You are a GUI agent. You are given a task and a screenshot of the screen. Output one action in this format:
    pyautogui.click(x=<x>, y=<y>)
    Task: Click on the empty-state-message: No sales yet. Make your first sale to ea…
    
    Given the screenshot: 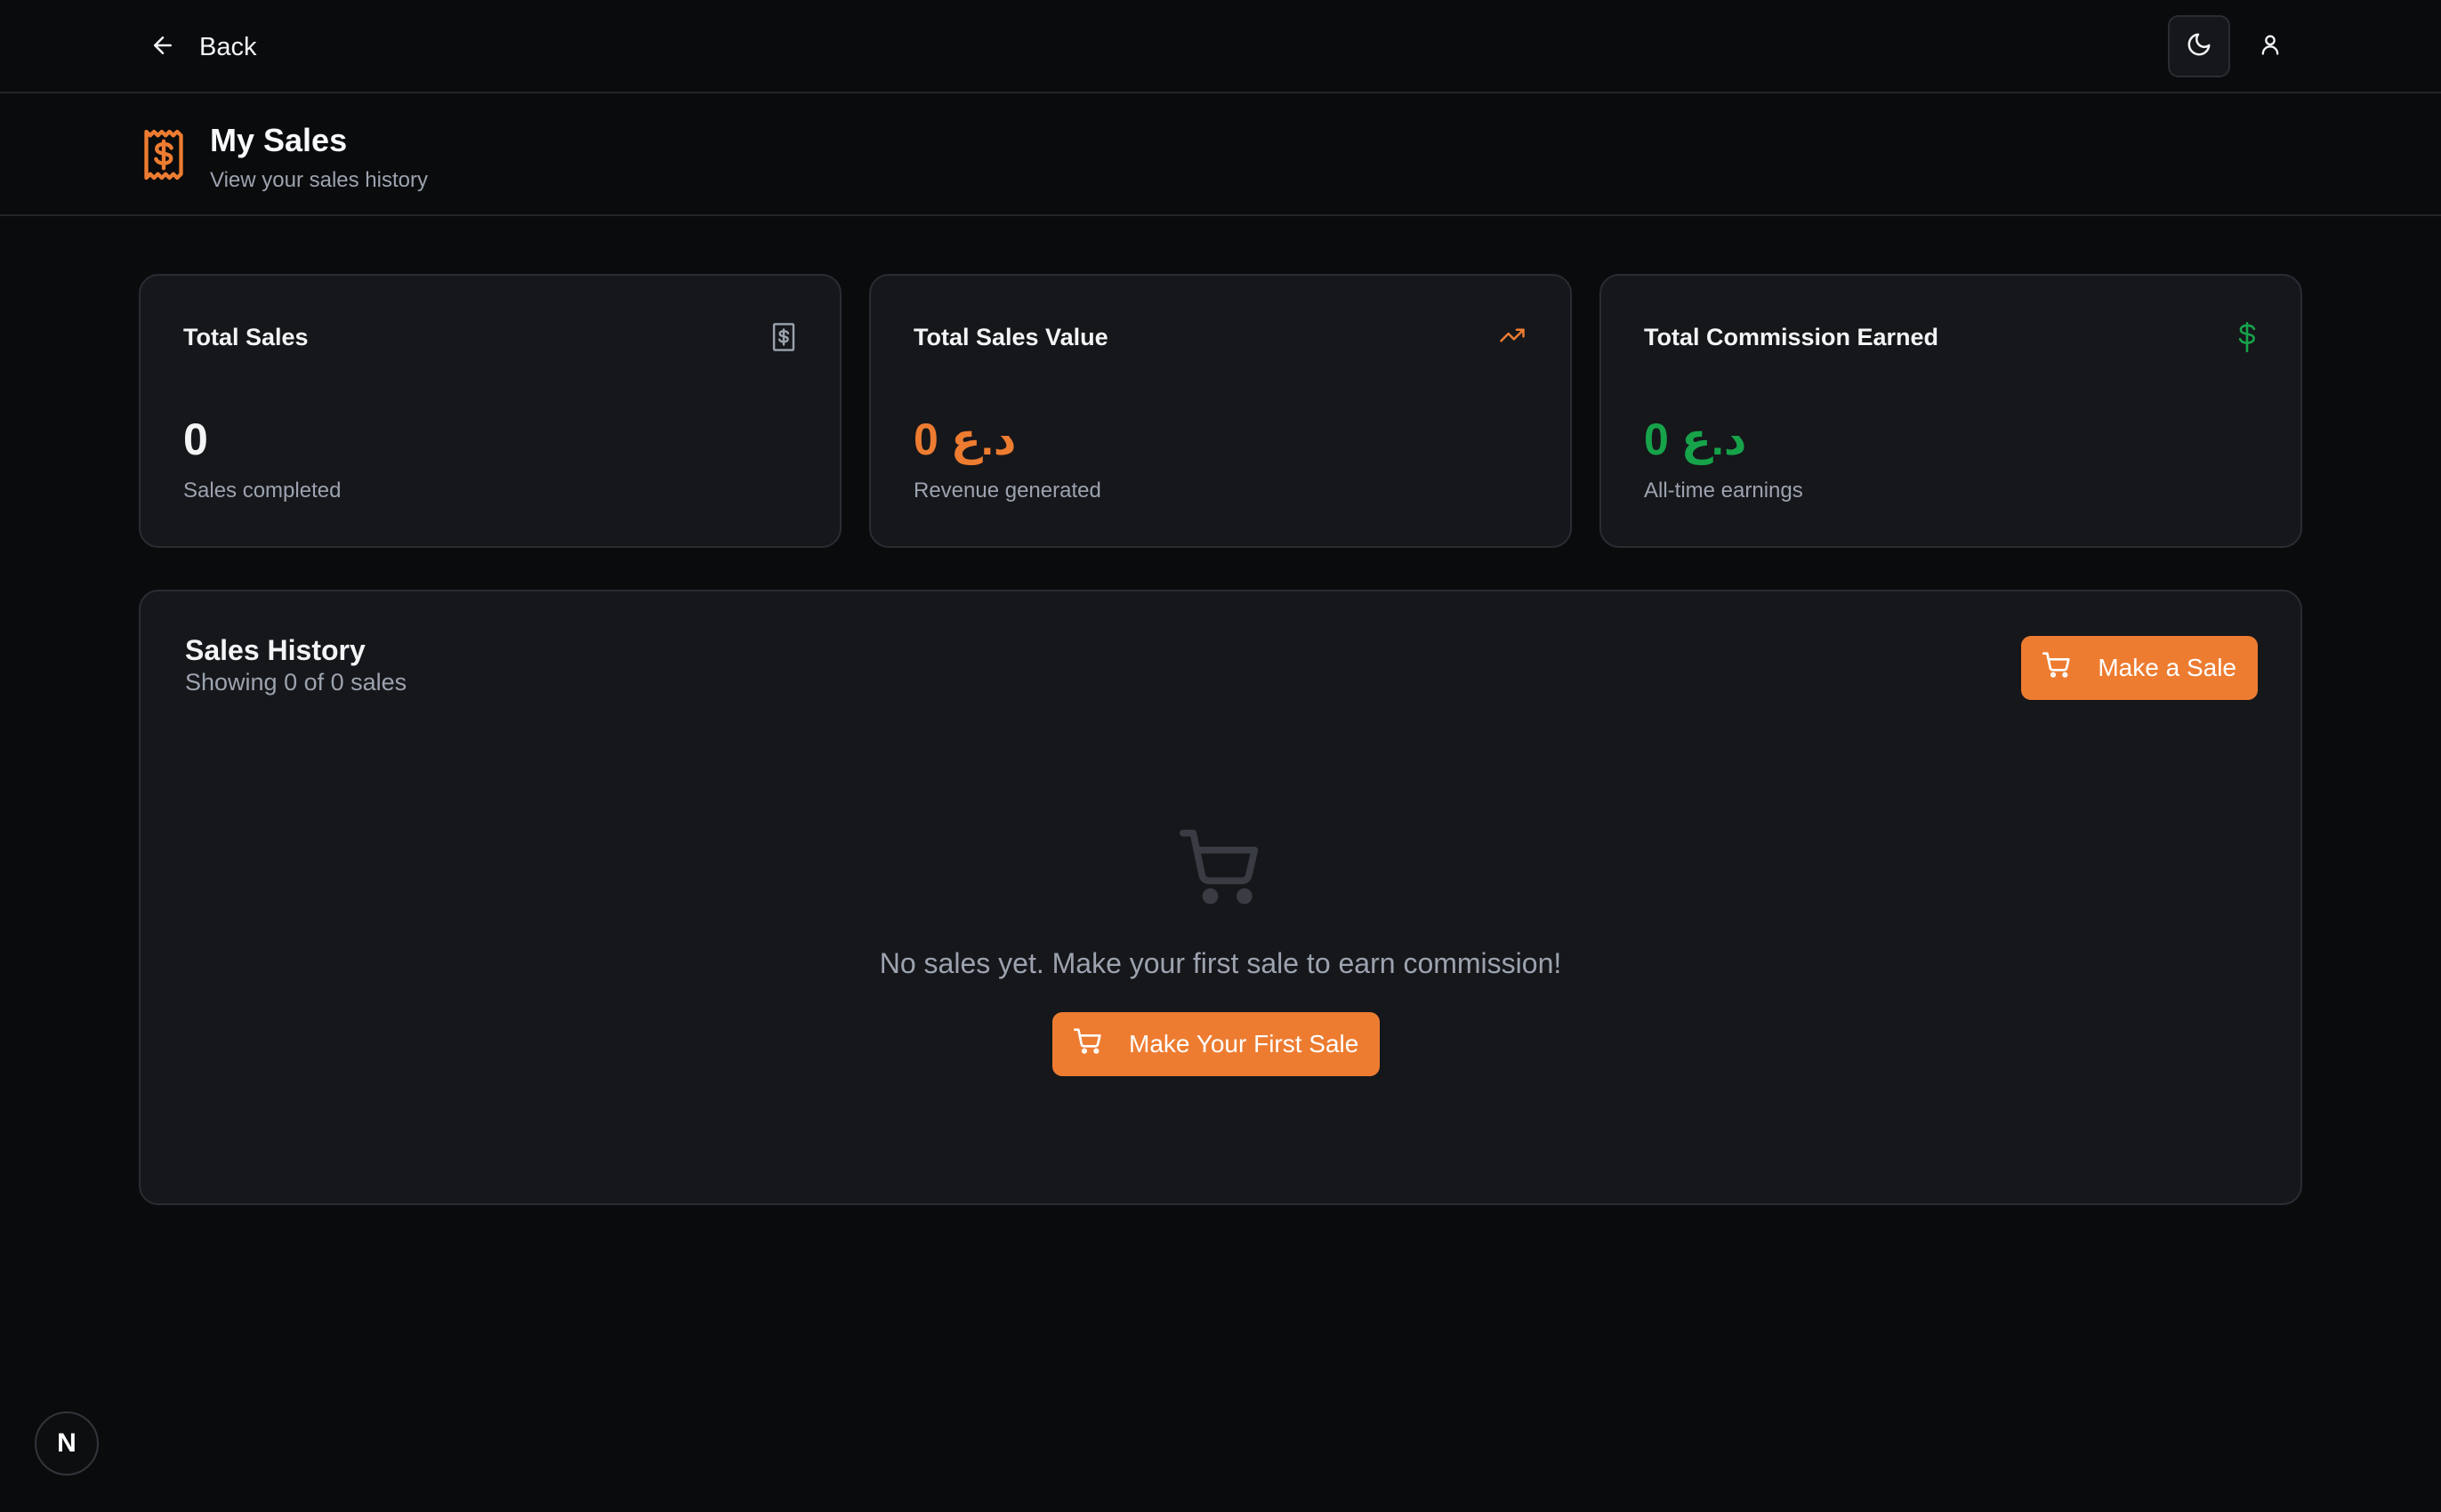 What is the action you would take?
    pyautogui.click(x=1220, y=963)
    